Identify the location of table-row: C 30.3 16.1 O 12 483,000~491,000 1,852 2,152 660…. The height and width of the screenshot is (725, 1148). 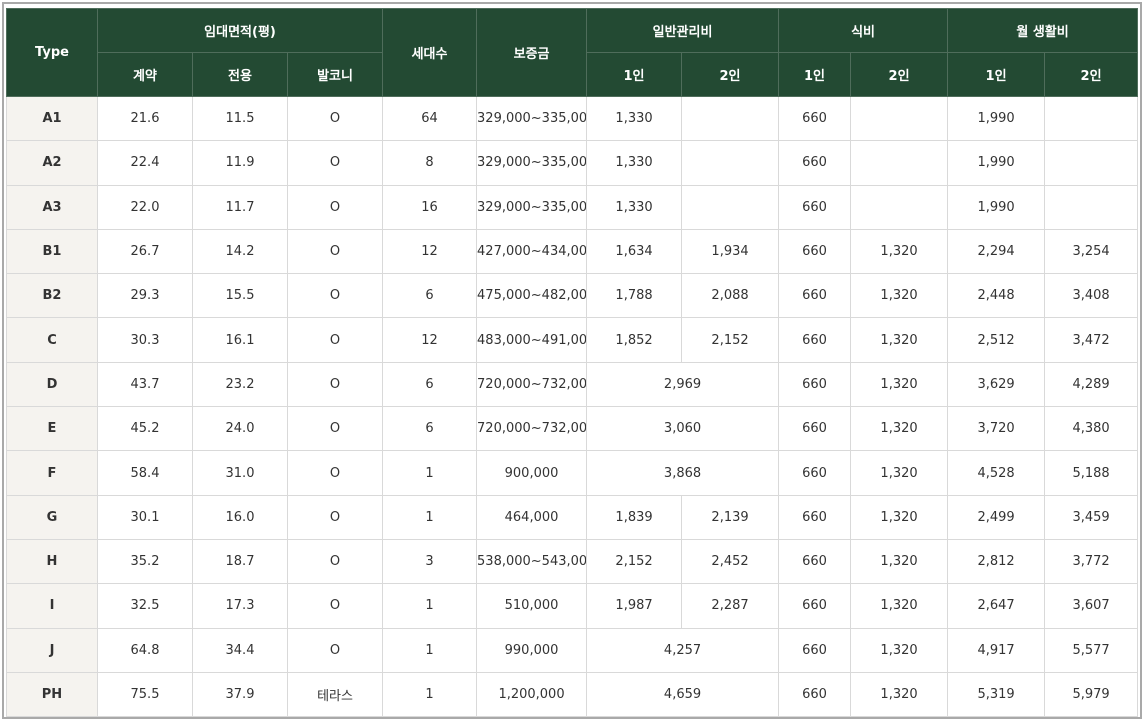
(572, 340).